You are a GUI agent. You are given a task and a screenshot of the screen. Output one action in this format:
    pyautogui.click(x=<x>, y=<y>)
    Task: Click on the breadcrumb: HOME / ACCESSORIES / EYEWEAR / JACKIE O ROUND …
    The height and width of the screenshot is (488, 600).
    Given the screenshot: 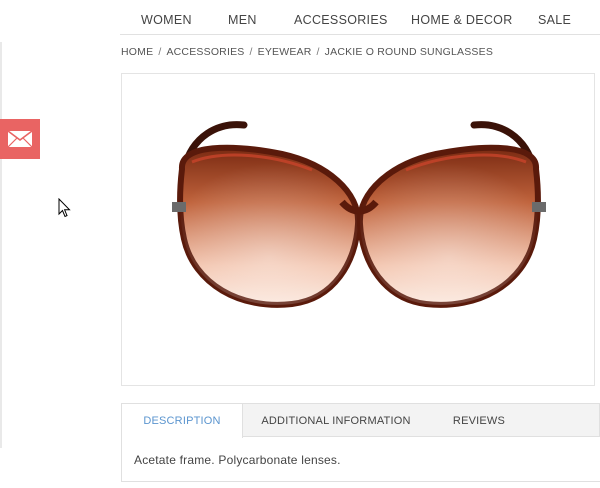 What is the action you would take?
    pyautogui.click(x=307, y=52)
    